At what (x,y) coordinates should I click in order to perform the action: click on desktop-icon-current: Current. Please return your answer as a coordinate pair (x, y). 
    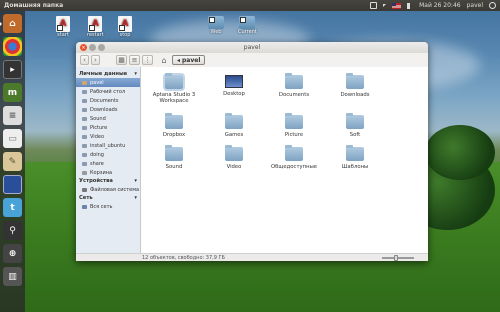
    Looking at the image, I should click on (247, 25).